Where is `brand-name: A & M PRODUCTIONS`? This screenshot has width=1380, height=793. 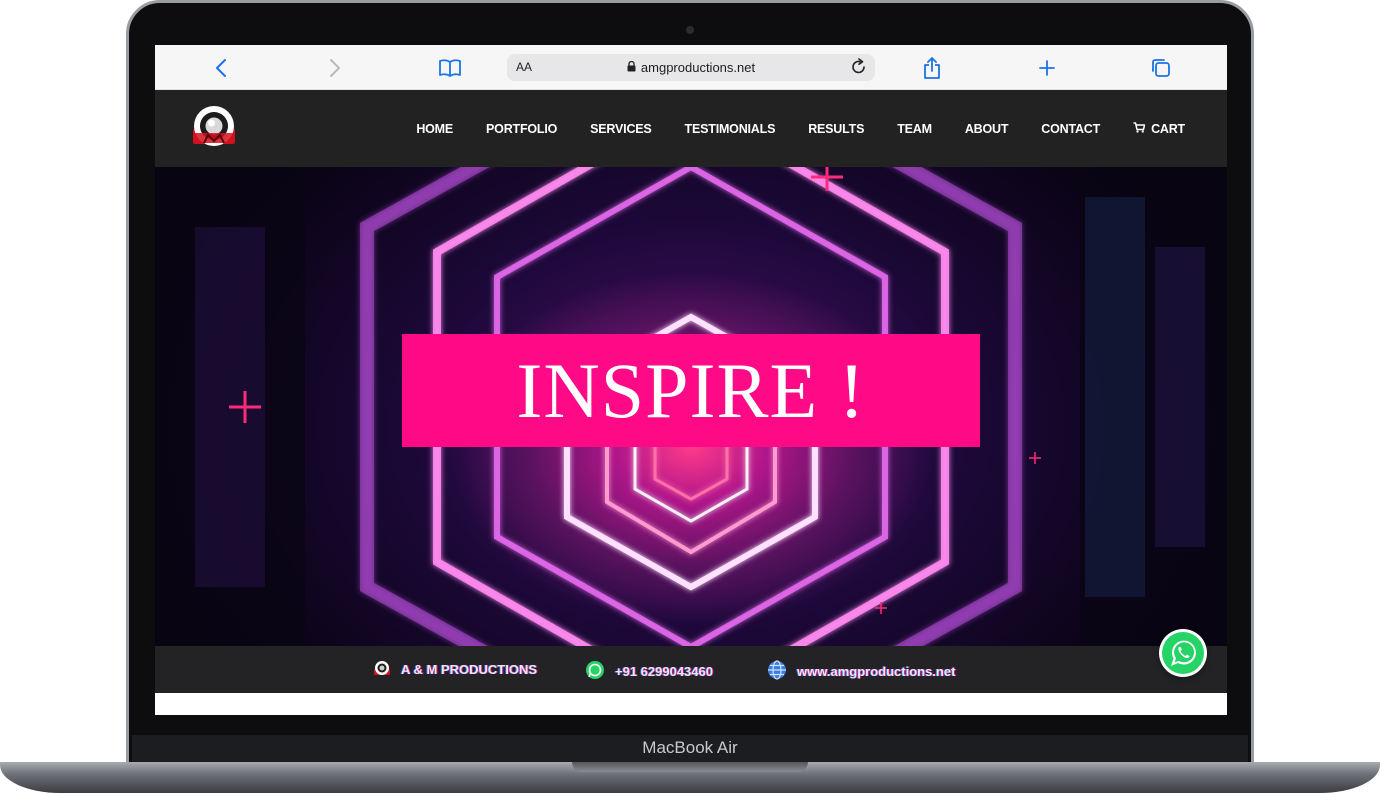
brand-name: A & M PRODUCTIONS is located at coordinates (469, 669).